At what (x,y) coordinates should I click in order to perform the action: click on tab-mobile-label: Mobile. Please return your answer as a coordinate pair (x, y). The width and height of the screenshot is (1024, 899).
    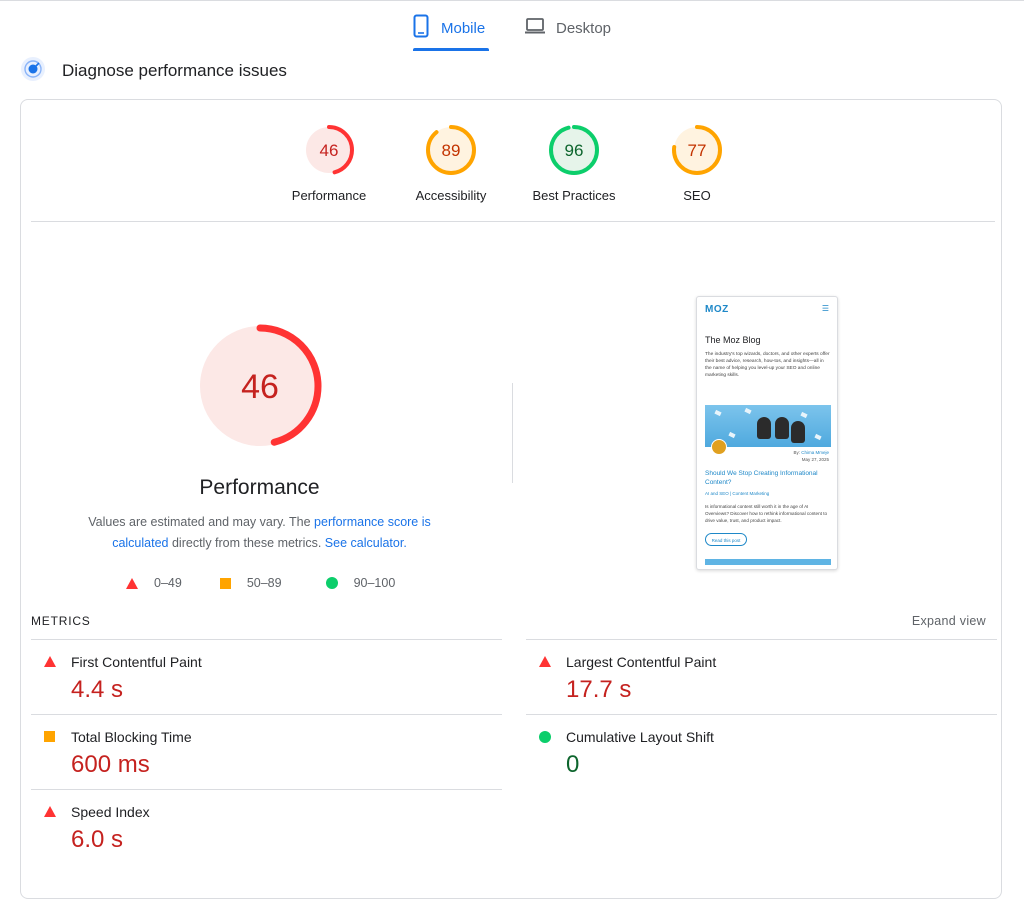
    Looking at the image, I should click on (463, 28).